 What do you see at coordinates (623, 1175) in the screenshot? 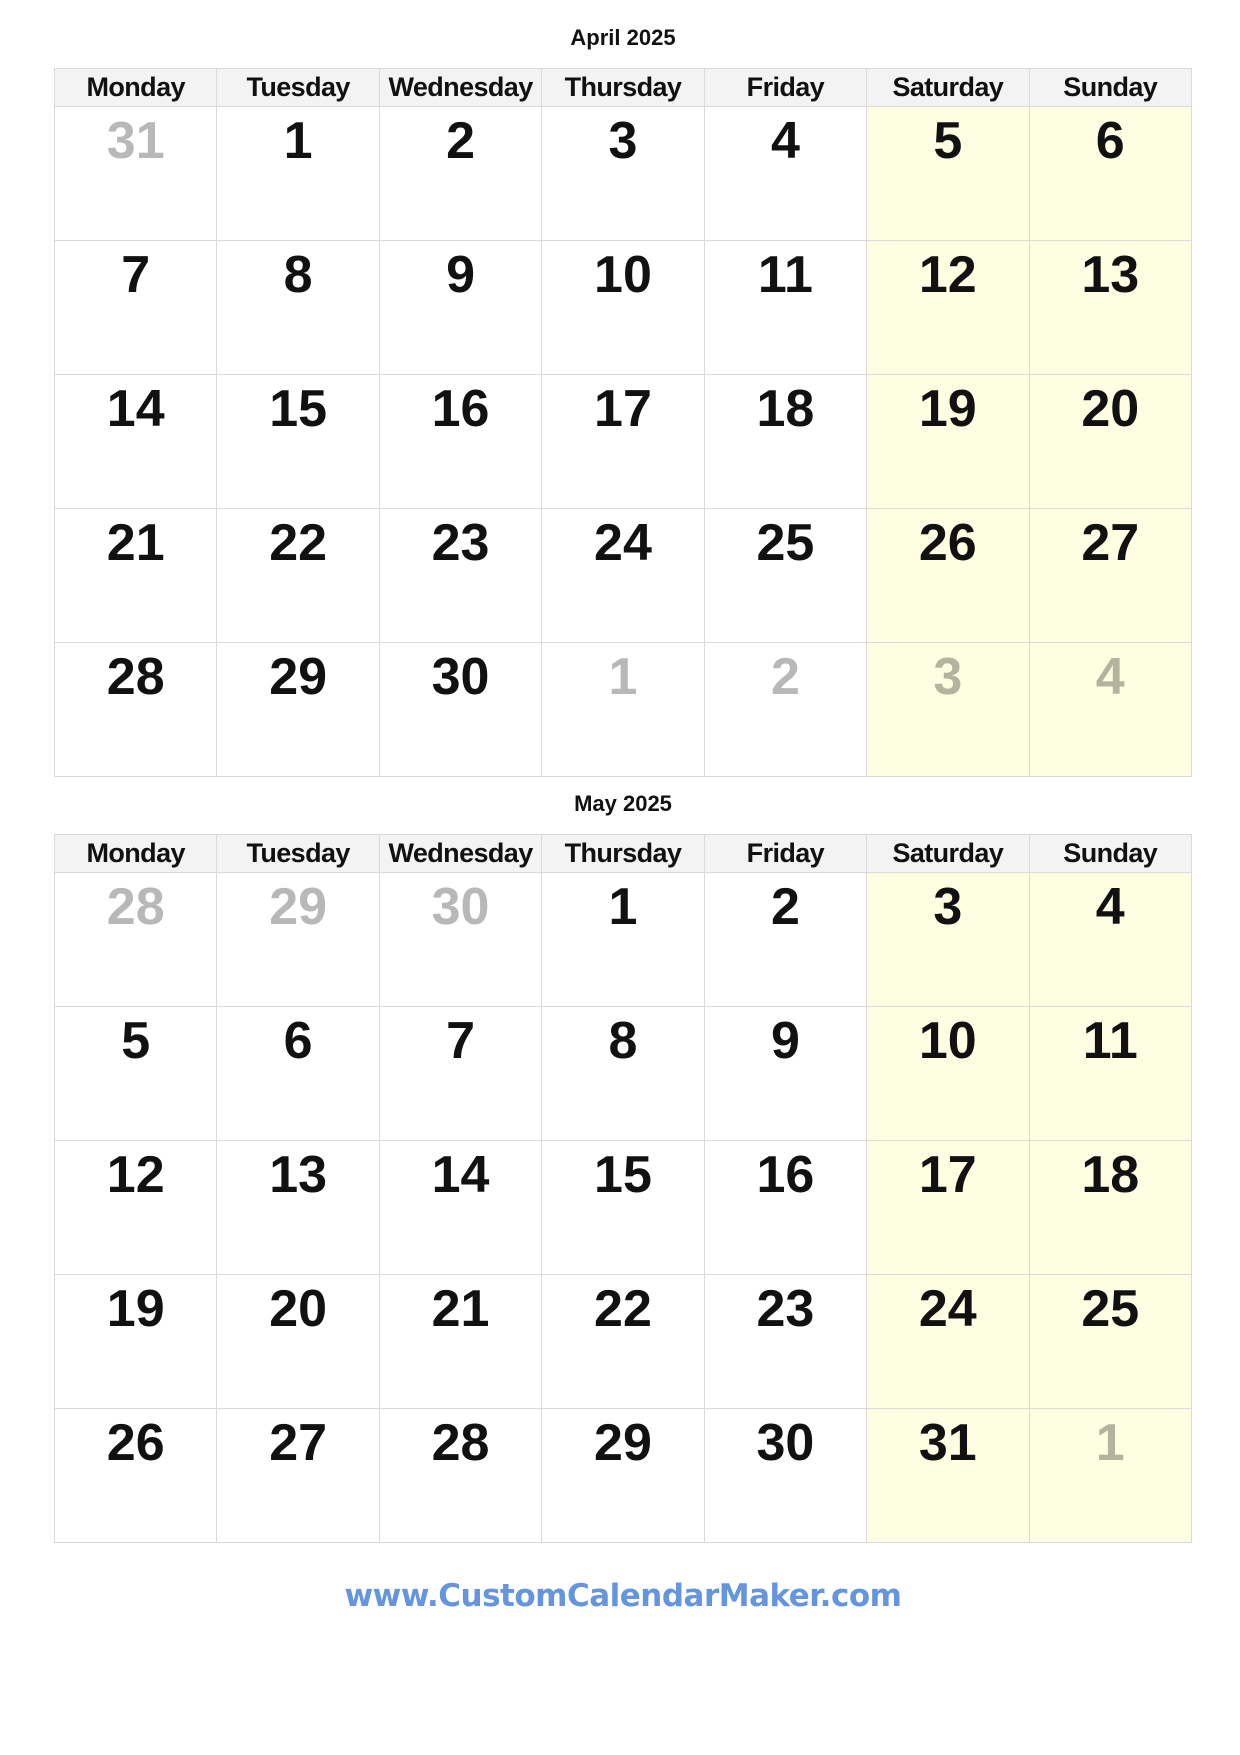
I see `day-number: 15` at bounding box center [623, 1175].